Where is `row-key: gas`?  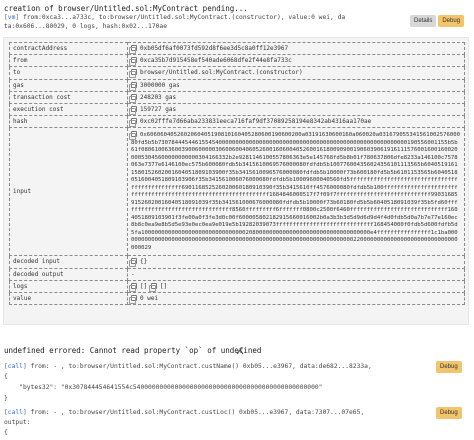 row-key: gas is located at coordinates (68, 85).